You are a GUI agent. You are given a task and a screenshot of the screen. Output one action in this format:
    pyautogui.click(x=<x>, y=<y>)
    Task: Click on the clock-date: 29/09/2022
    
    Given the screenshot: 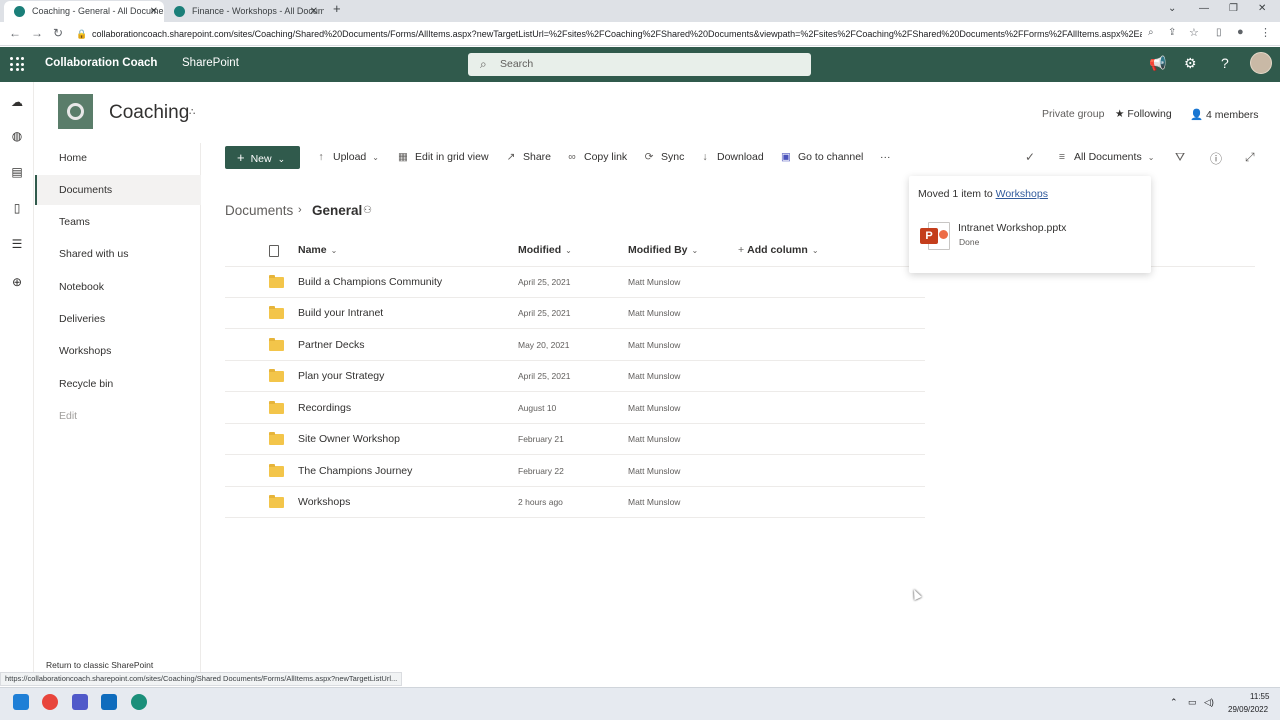 What is the action you would take?
    pyautogui.click(x=1248, y=709)
    